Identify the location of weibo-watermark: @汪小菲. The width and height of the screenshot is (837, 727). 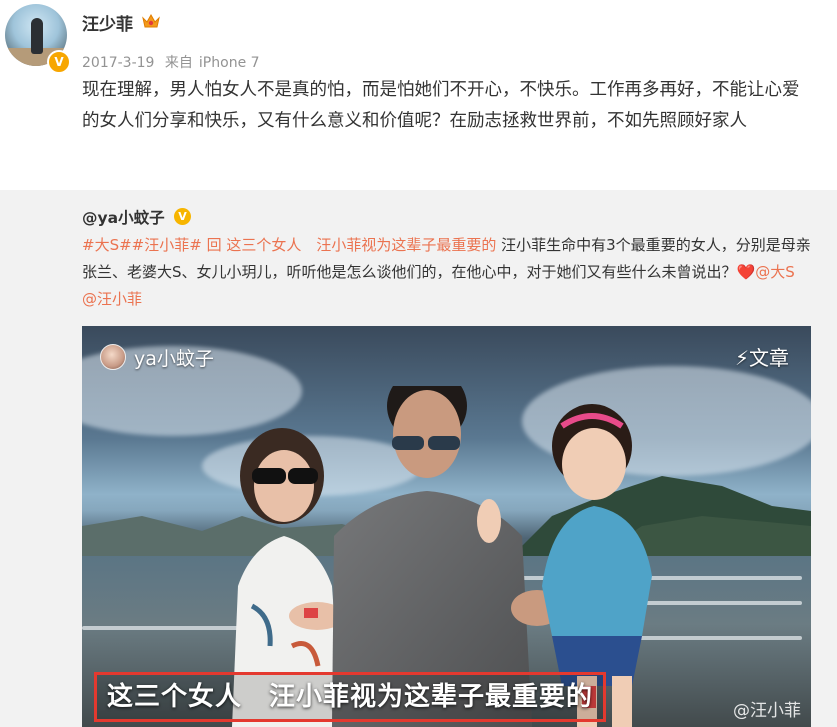
(767, 711).